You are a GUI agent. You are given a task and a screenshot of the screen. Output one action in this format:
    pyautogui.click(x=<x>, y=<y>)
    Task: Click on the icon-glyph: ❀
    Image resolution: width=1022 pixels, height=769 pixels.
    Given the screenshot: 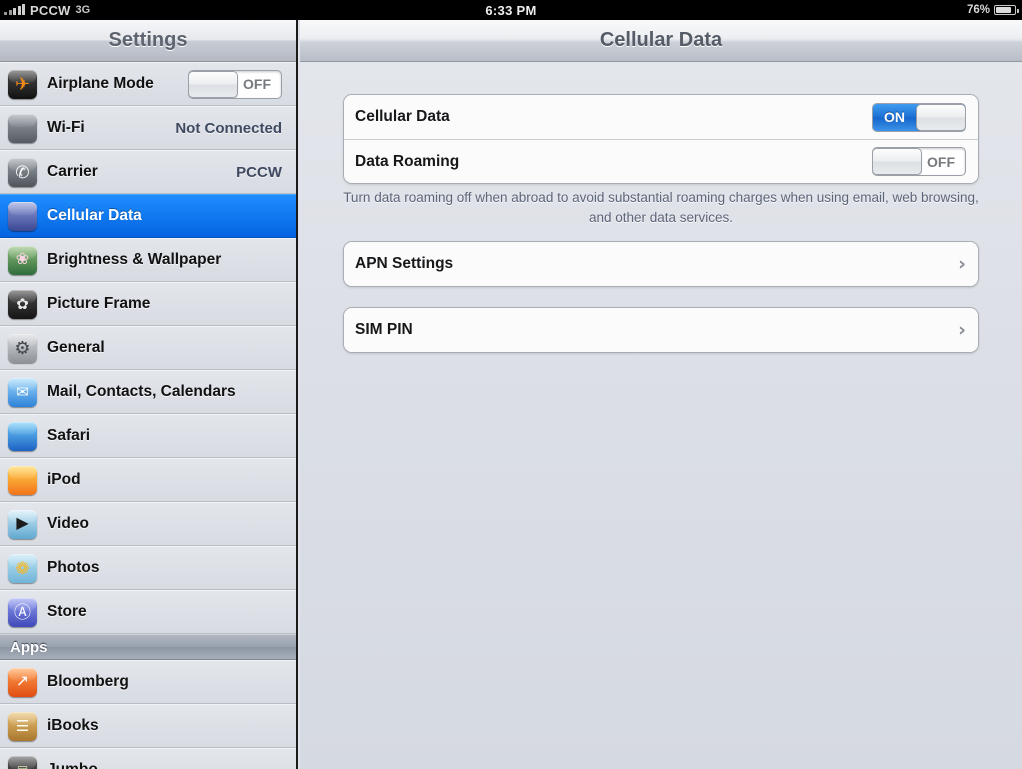 What is the action you would take?
    pyautogui.click(x=22, y=259)
    